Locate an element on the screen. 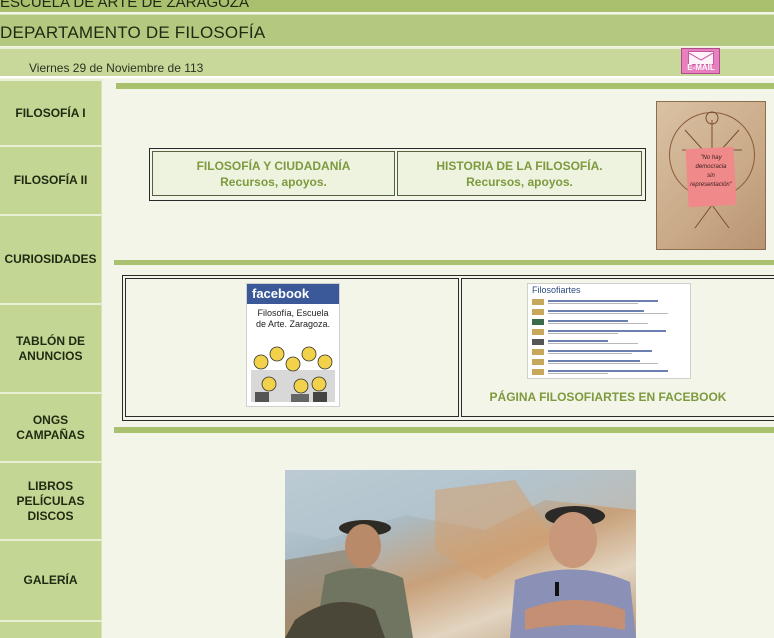 This screenshot has height=638, width=774. link-label: FILOSOFÍA Y CIUDADANÍA Recursos, apoyos. is located at coordinates (273, 173).